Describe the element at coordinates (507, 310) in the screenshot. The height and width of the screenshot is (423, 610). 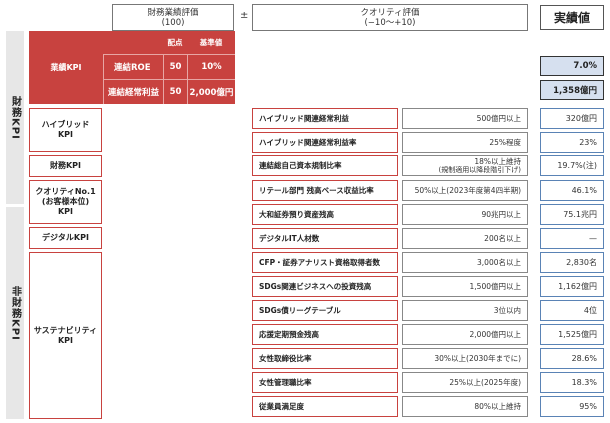
I see `kpi-target-text: 3位以内` at that location.